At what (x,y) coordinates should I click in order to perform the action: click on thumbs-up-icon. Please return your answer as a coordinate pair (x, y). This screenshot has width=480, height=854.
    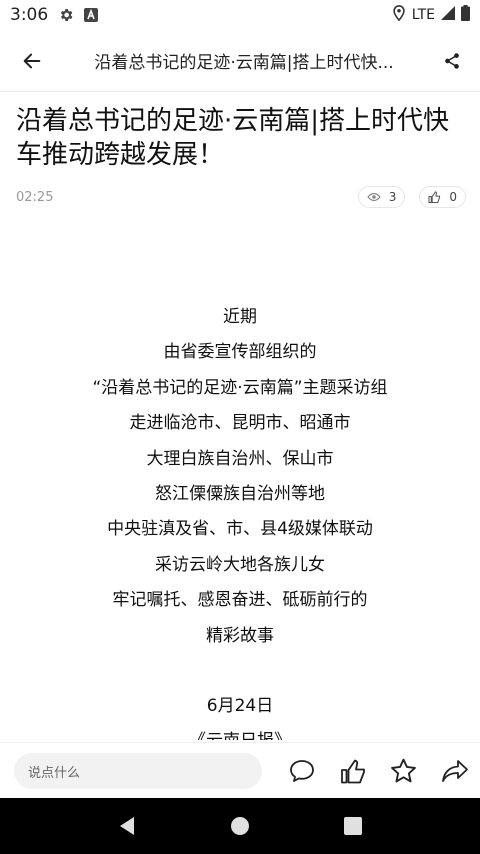
    Looking at the image, I should click on (352, 771).